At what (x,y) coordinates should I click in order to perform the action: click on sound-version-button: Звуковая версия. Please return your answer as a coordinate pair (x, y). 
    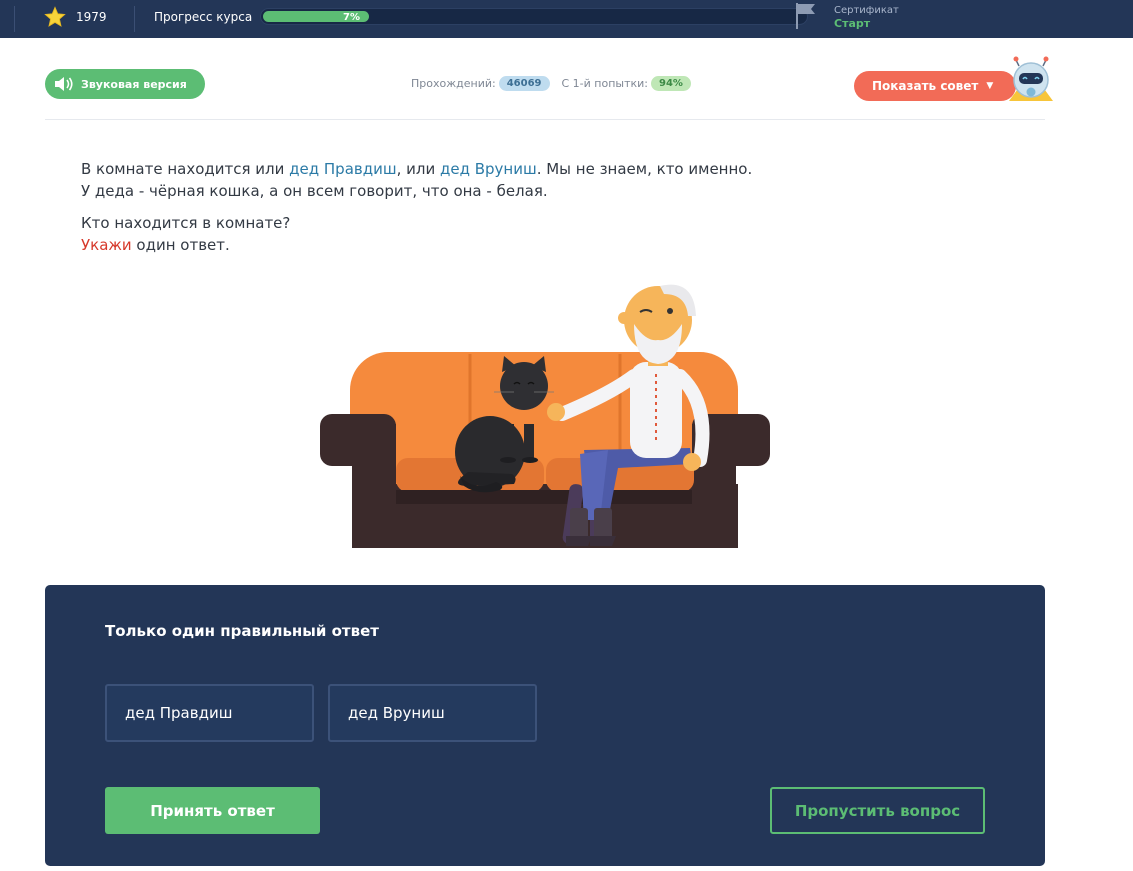
    Looking at the image, I should click on (125, 84).